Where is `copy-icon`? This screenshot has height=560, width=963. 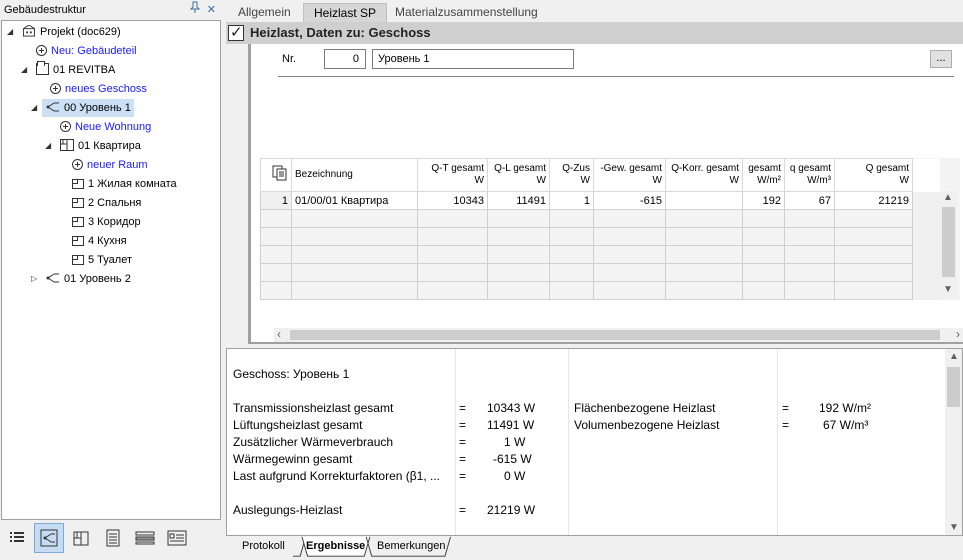
copy-icon is located at coordinates (279, 173).